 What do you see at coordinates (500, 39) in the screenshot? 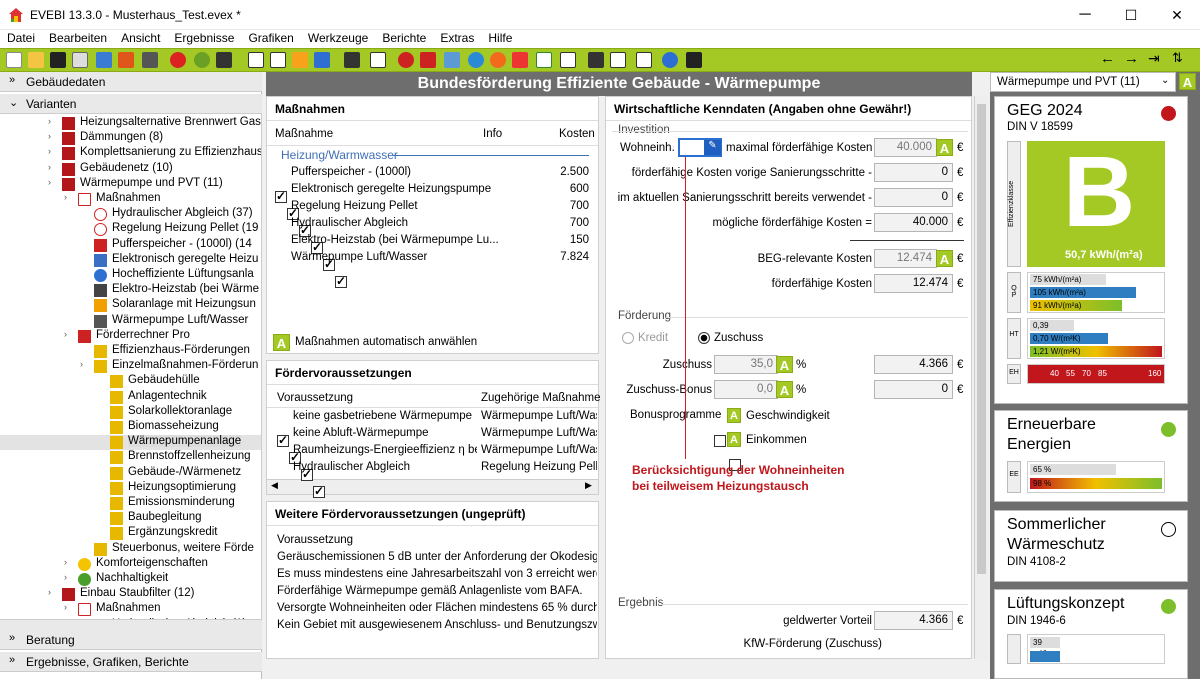
I see `menu-hilfe: Hilfe` at bounding box center [500, 39].